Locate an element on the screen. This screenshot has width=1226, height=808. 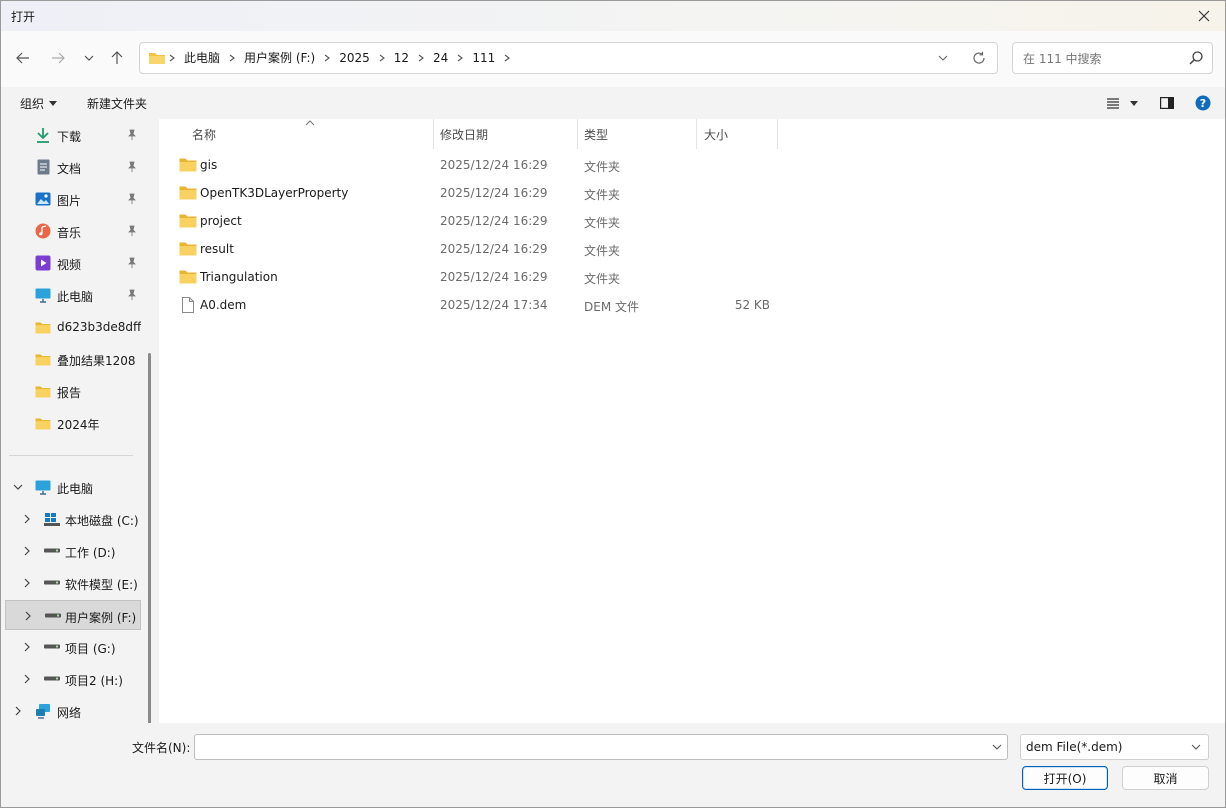
breadcrumb-drive-f: 用户案例 (F:) is located at coordinates (279, 58).